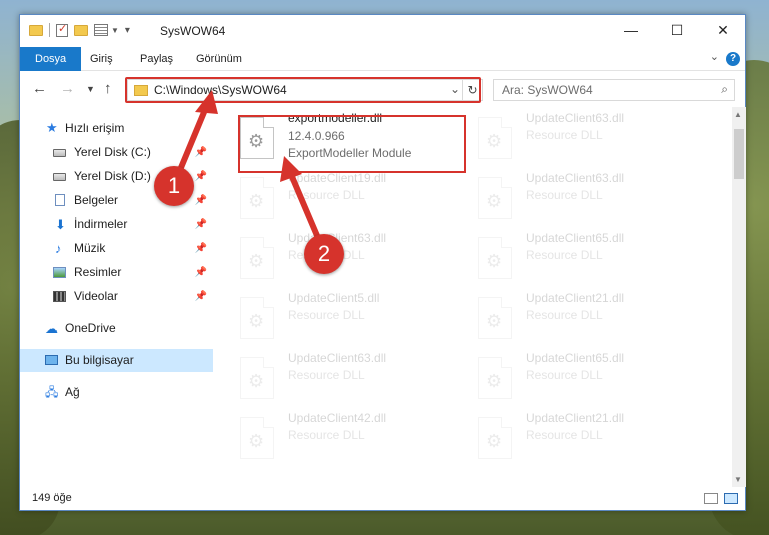 This screenshot has width=769, height=535. What do you see at coordinates (614, 90) in the screenshot?
I see `search-box: Ara: SysWOW64 ⌕` at bounding box center [614, 90].